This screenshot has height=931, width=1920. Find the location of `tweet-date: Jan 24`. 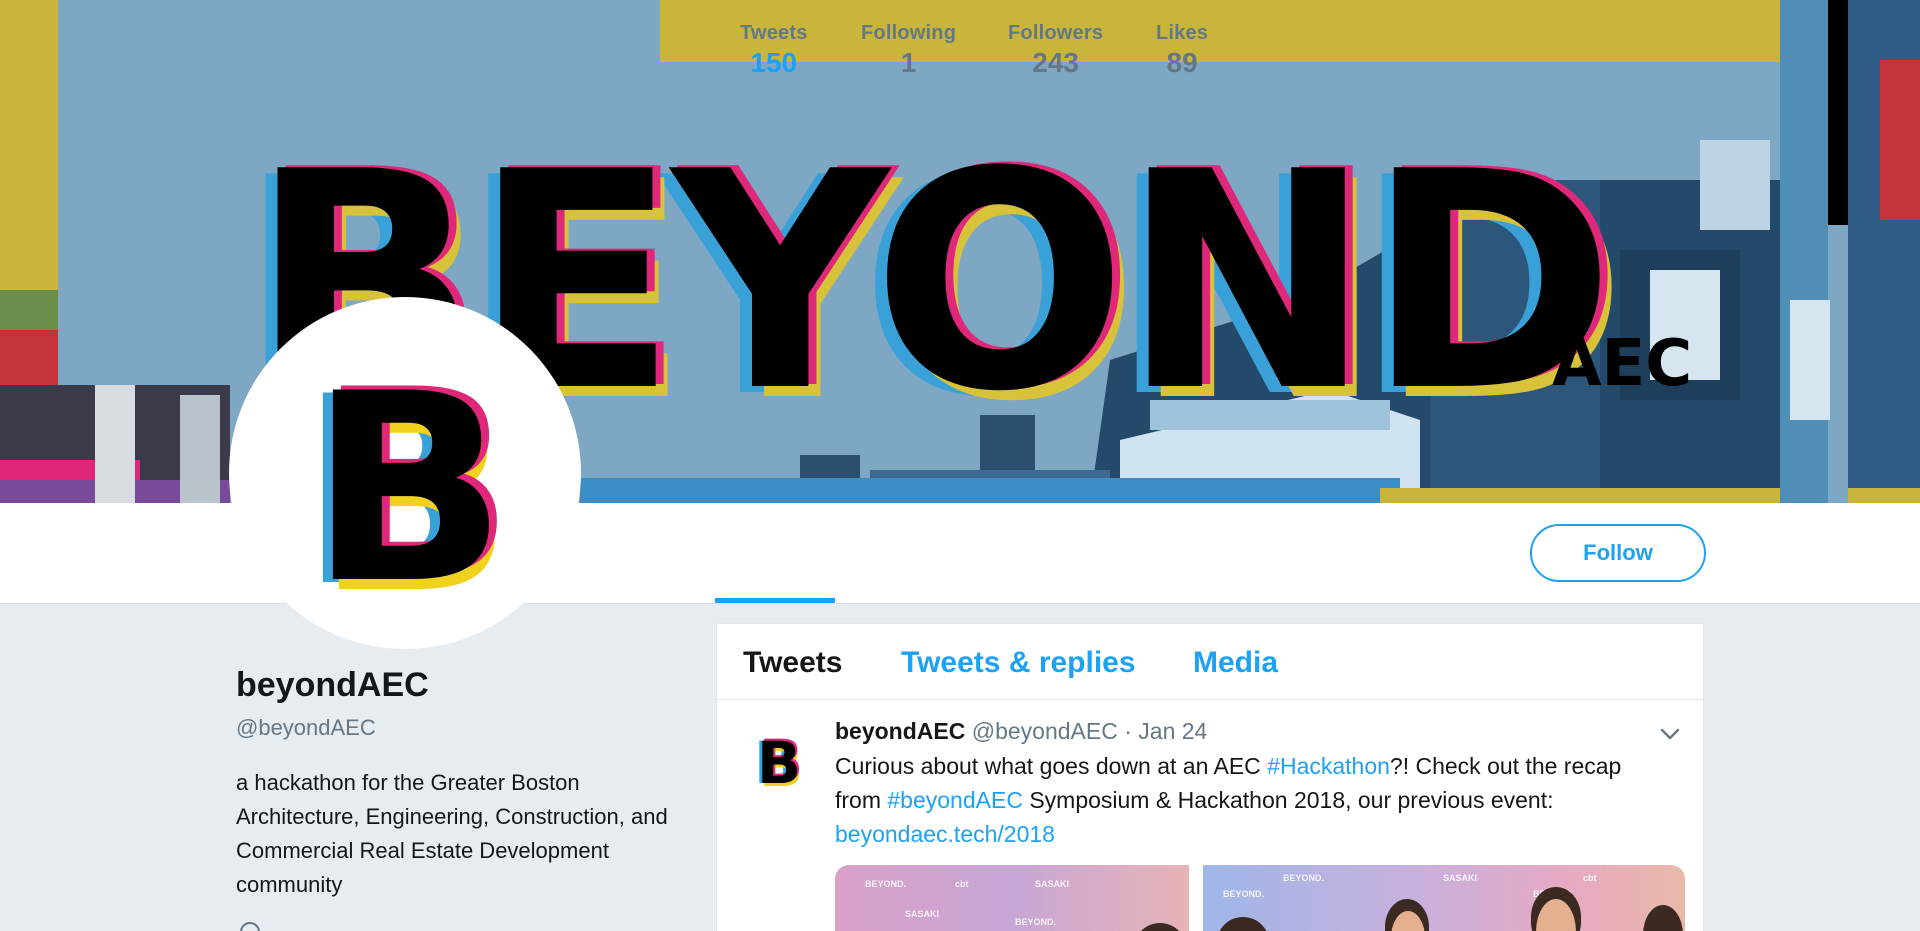

tweet-date: Jan 24 is located at coordinates (1172, 731).